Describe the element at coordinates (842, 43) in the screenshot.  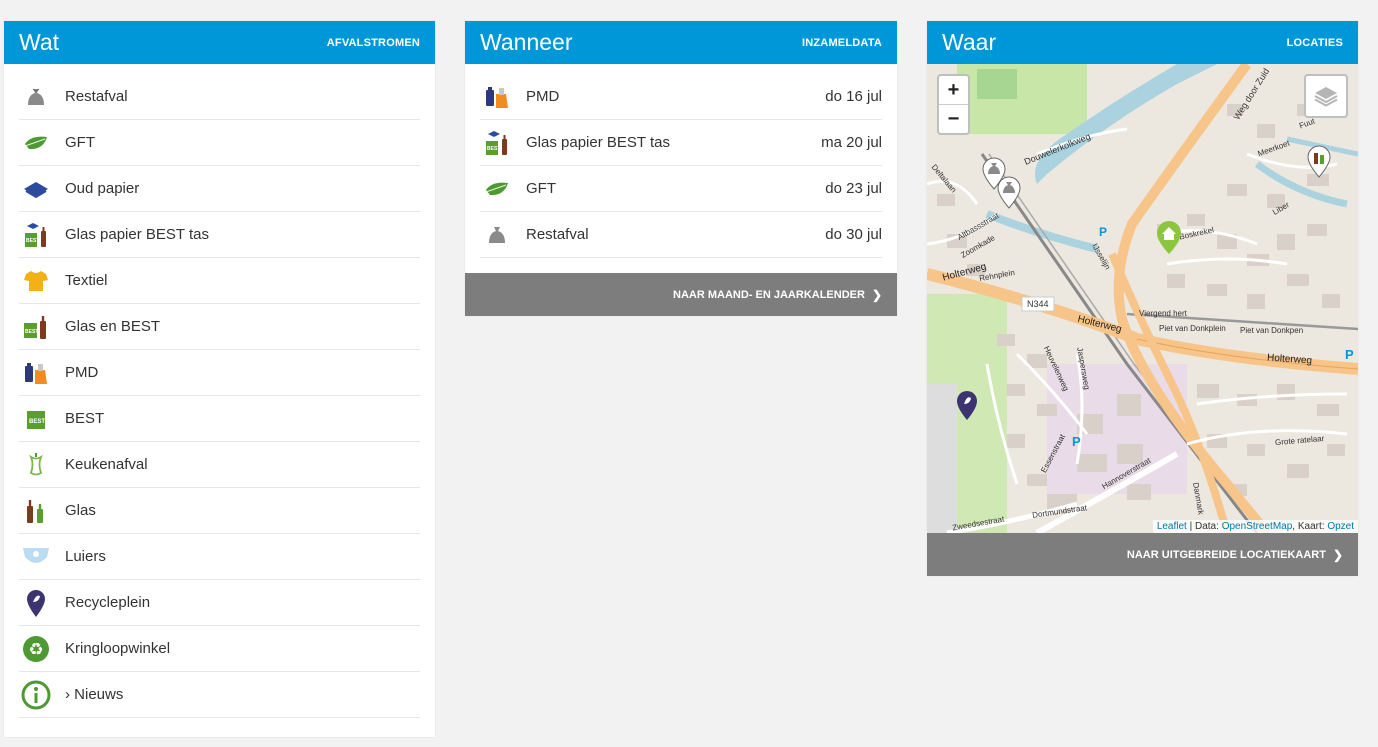
I see `wanneer-subtitle-link: INZAMELDATA` at that location.